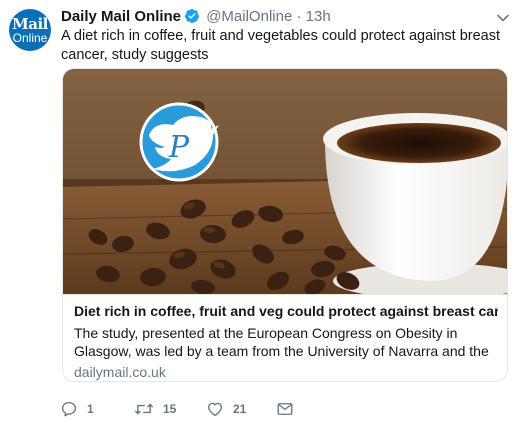  I want to click on watermark-logo: P, so click(179, 142).